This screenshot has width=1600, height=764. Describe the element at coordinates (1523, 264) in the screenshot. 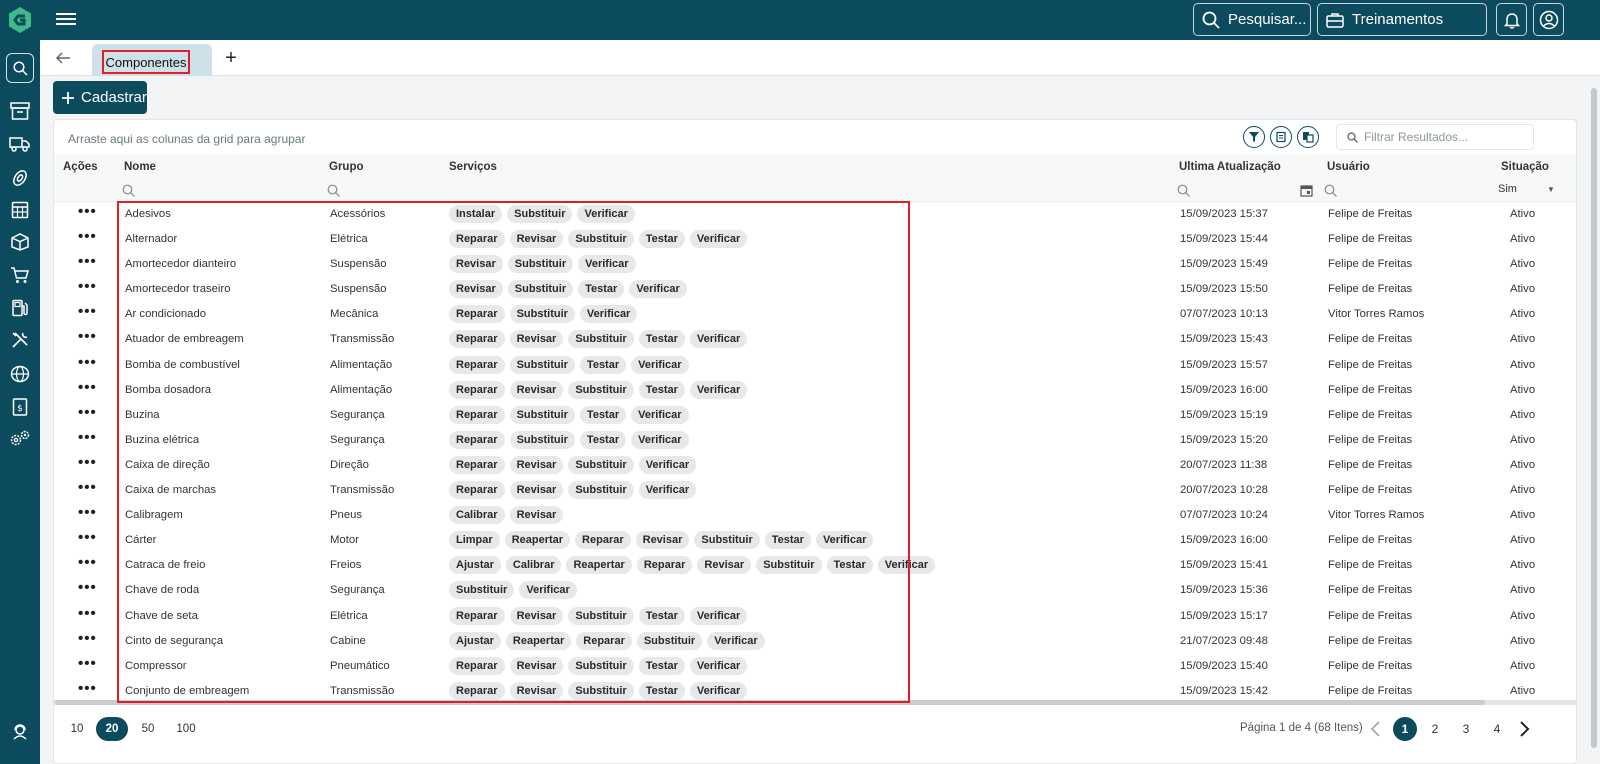

I see `cell-status: Ativo` at that location.